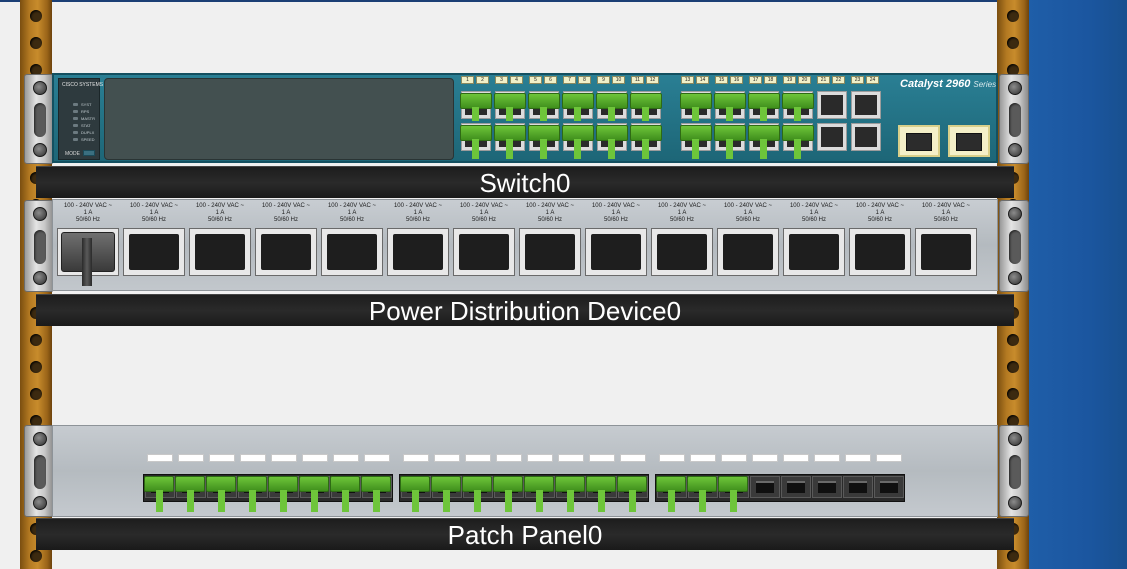 The height and width of the screenshot is (569, 1127). I want to click on port-number-label: 12, so click(652, 80).